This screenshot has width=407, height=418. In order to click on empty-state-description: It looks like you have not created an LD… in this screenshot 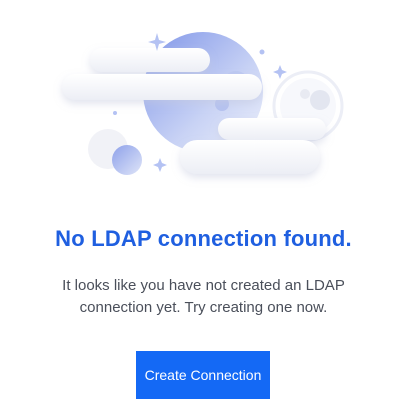, I will do `click(203, 296)`.